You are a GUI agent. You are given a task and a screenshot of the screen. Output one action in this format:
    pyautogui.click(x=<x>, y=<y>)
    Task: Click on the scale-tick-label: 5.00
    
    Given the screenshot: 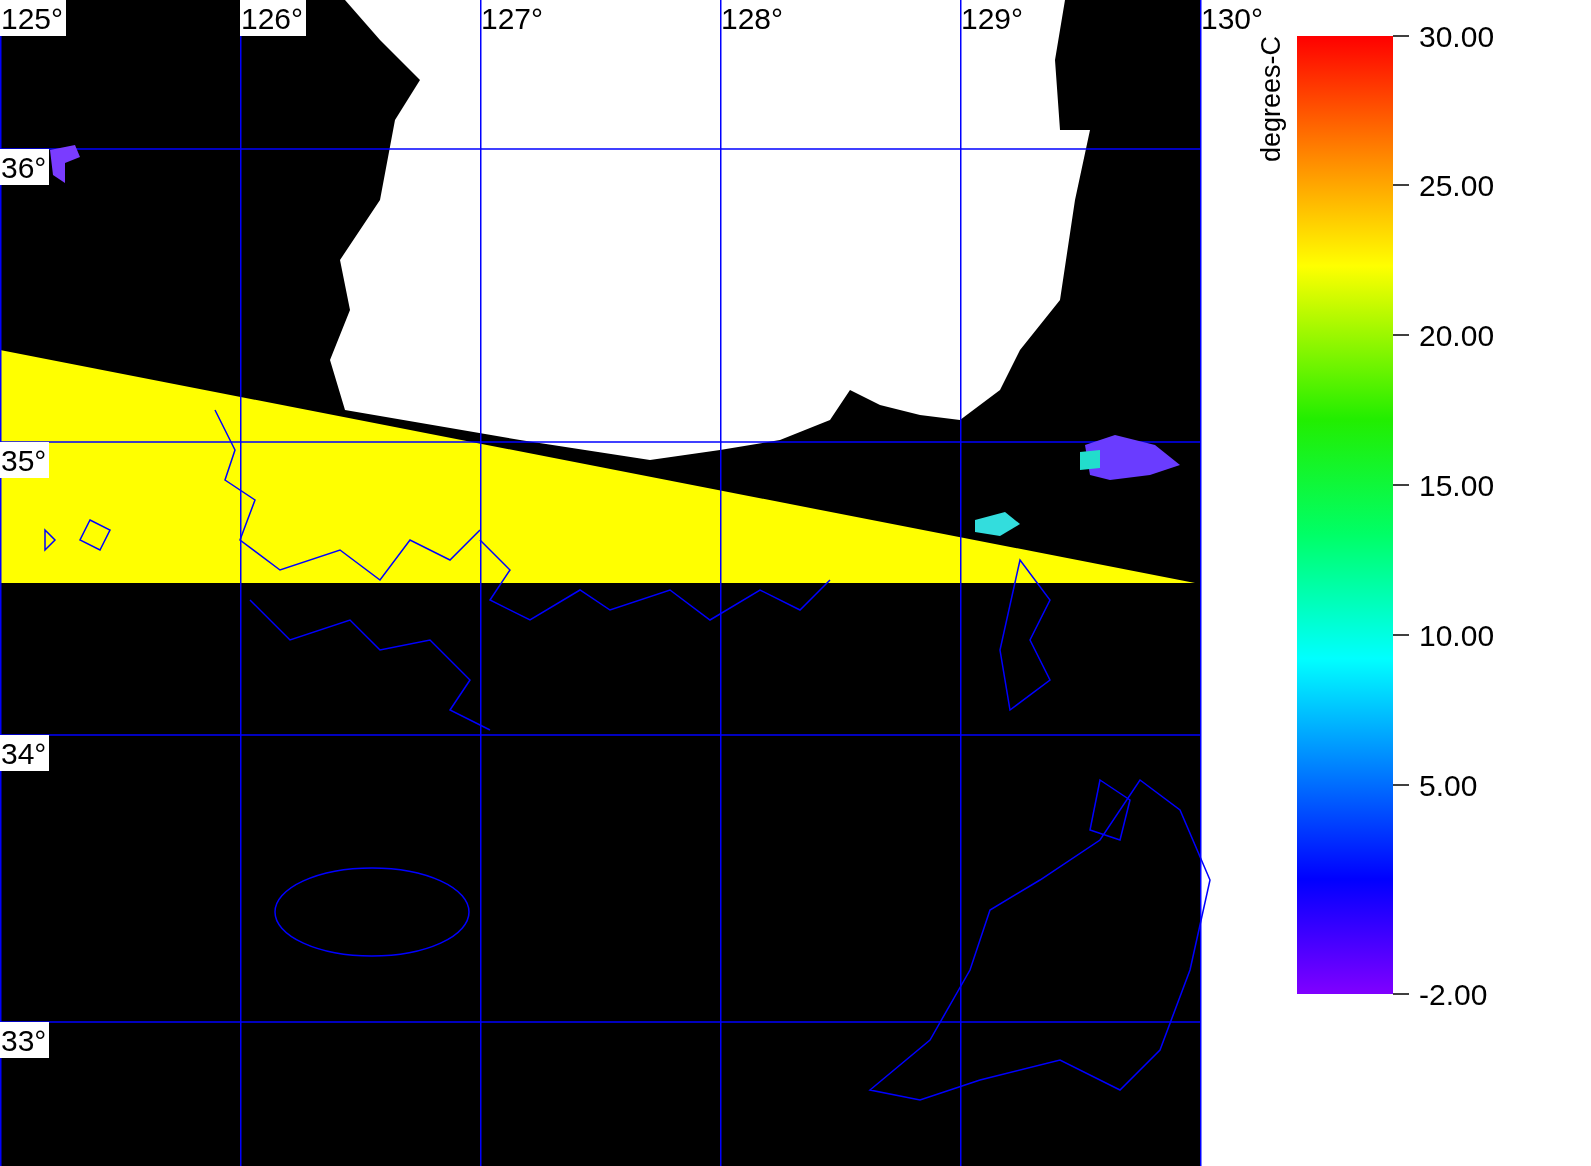 What is the action you would take?
    pyautogui.click(x=1448, y=785)
    